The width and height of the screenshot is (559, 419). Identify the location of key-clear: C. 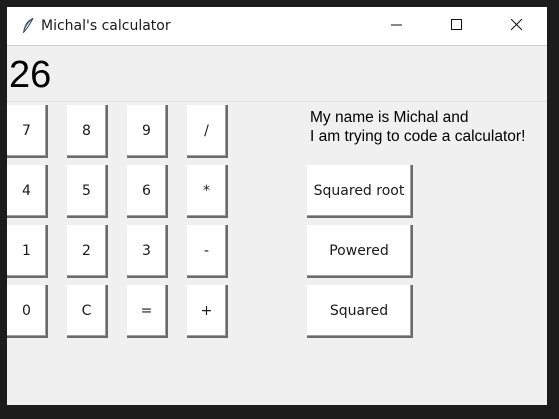
(87, 311).